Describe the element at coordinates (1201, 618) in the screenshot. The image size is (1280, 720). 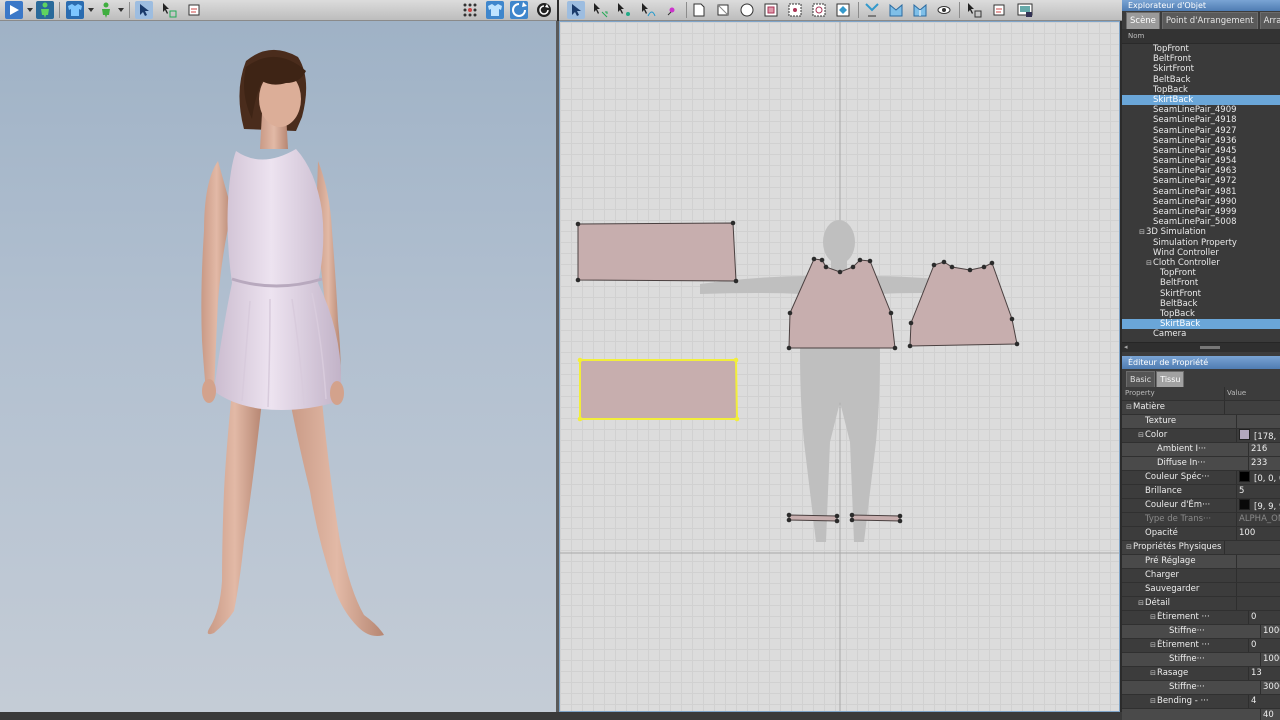
I see `property-row: ⊟Étirement ··· 0` at that location.